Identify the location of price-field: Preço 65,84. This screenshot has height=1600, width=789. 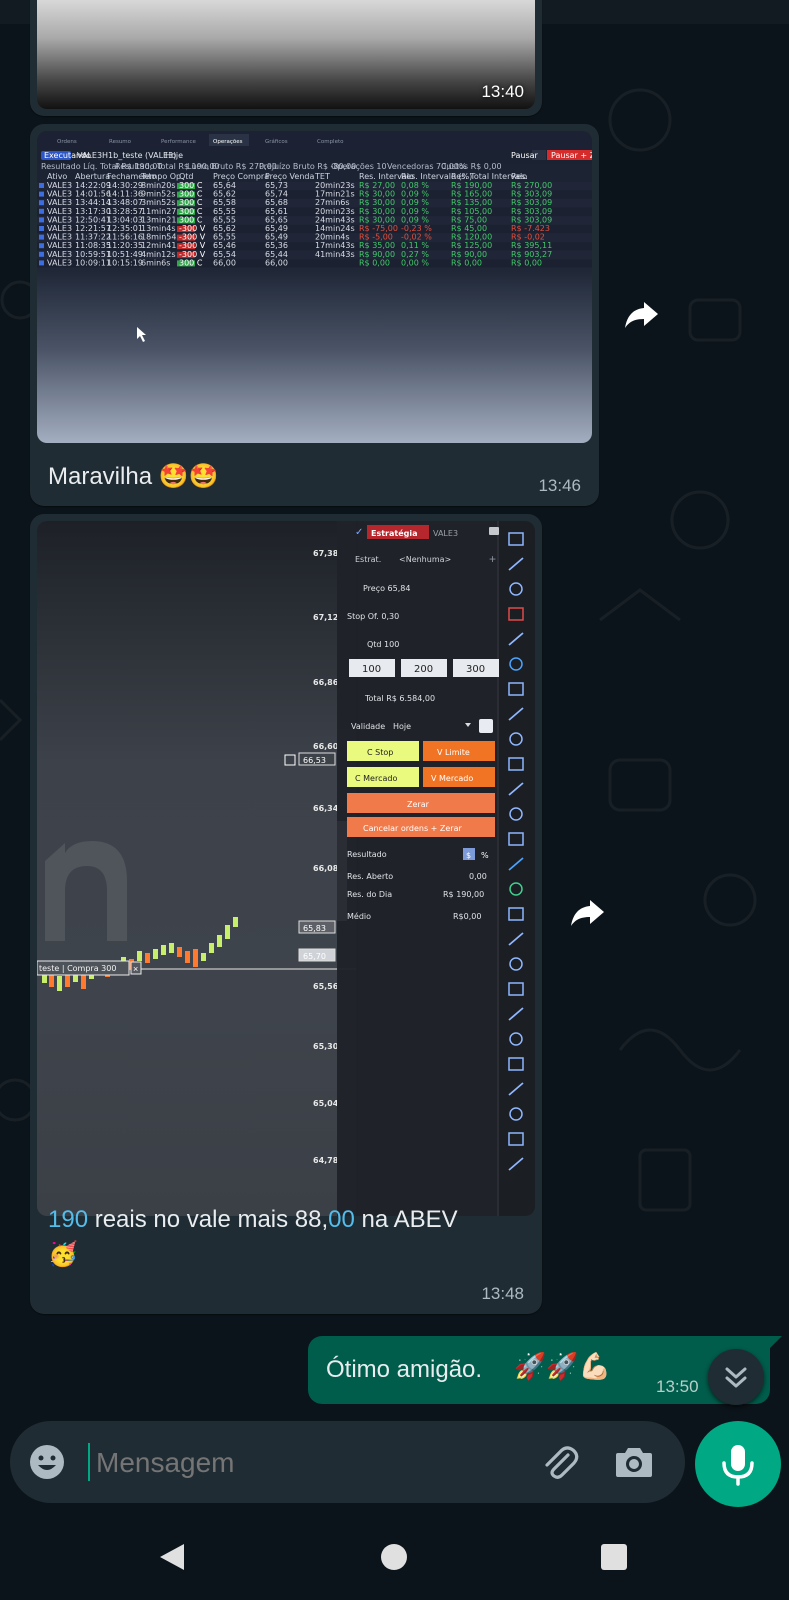
(386, 588).